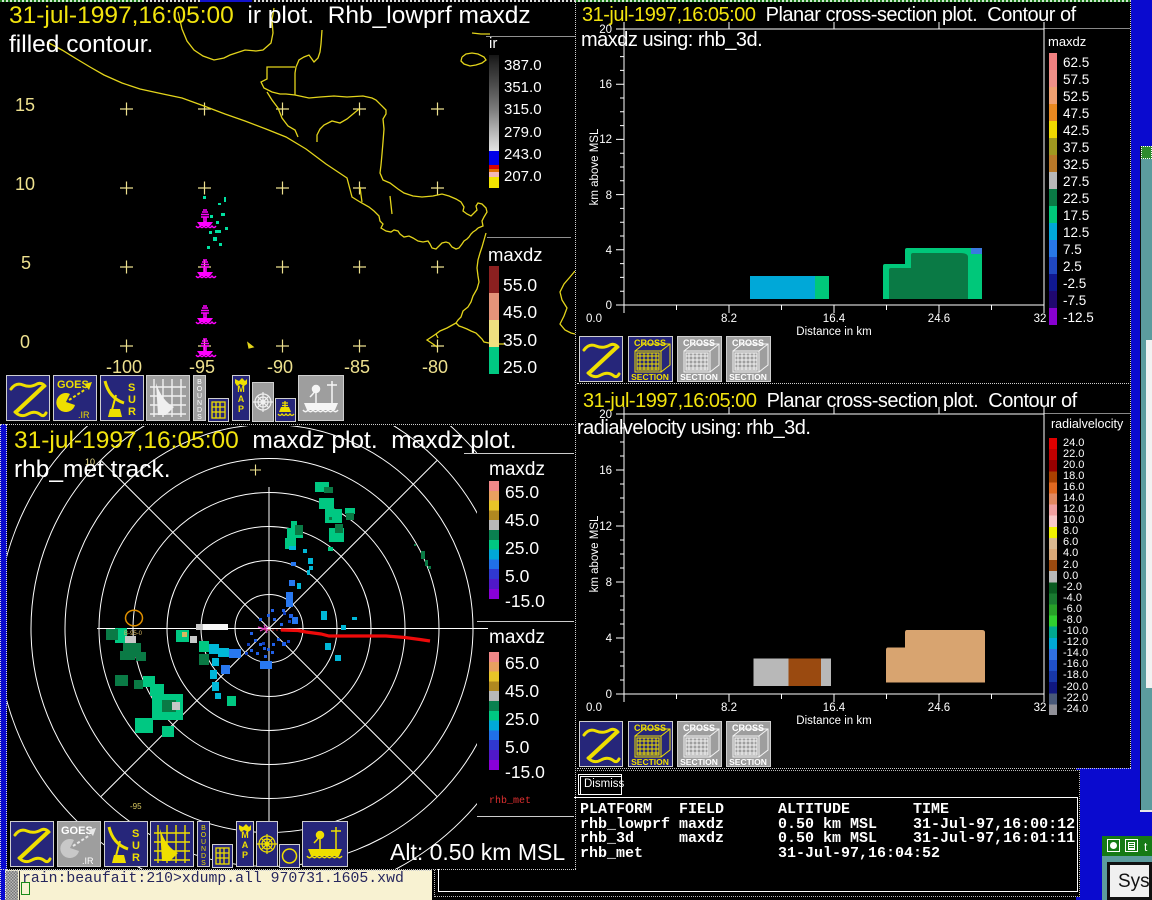 Image resolution: width=1152 pixels, height=900 pixels. I want to click on svg-text: B-95-0, so click(133, 634).